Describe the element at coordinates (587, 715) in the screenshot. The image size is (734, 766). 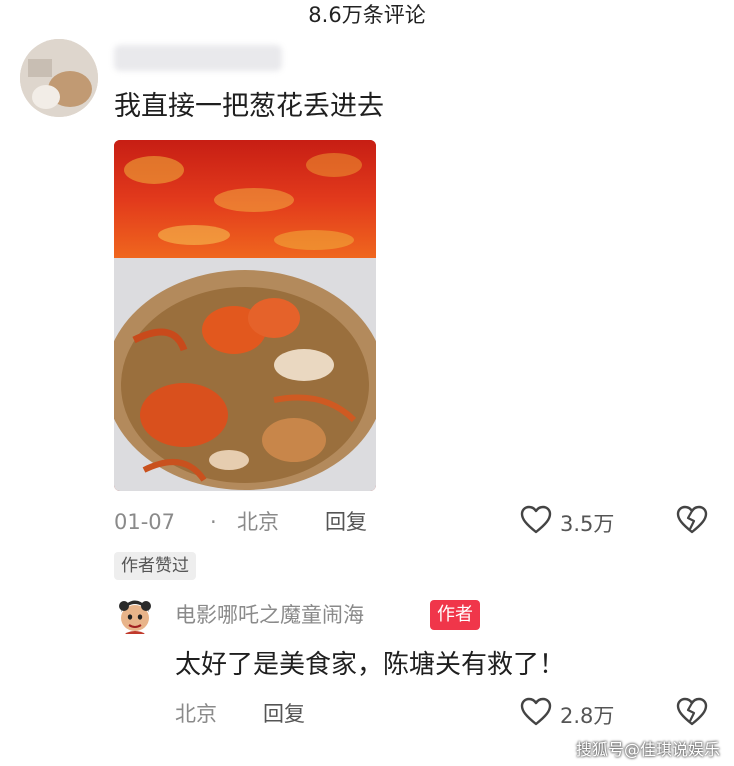
I see `reply-like-count: 2.8万` at that location.